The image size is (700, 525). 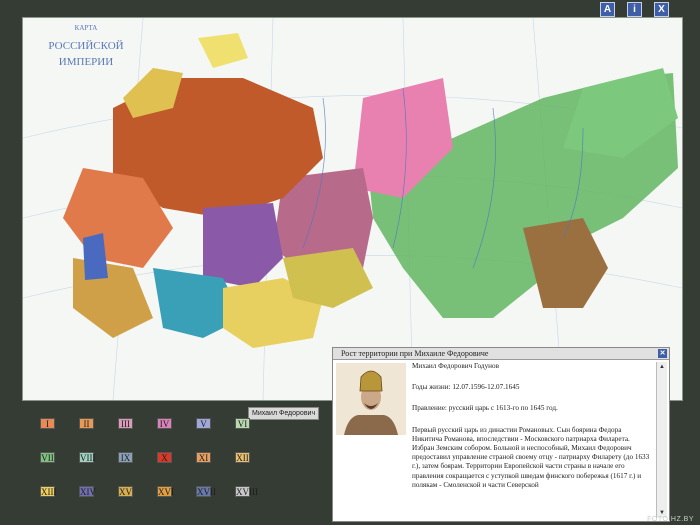 What do you see at coordinates (86, 423) in the screenshot?
I see `era-button-ii: II` at bounding box center [86, 423].